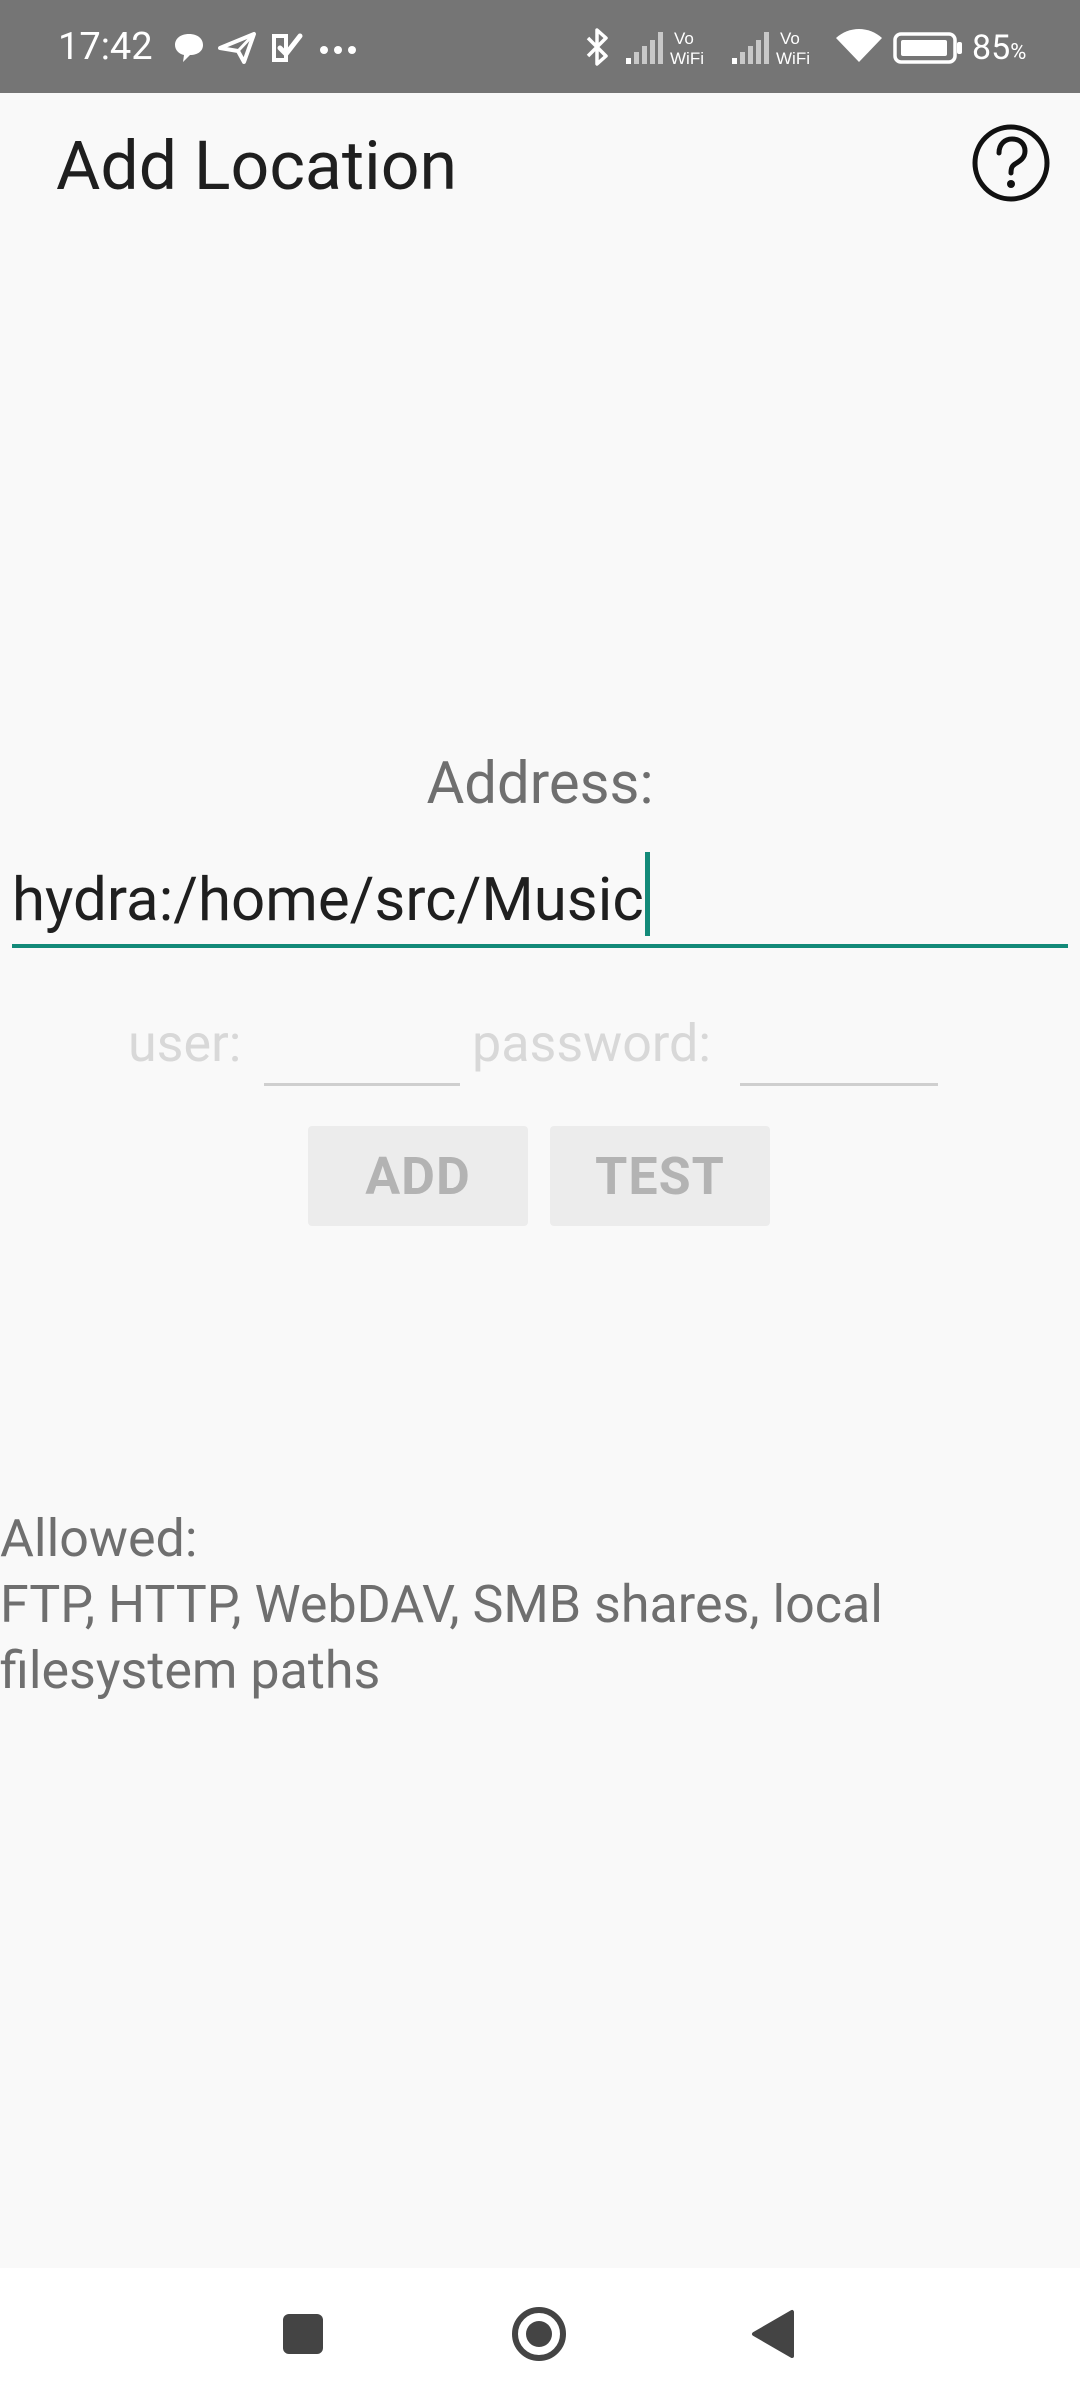 This screenshot has height=2400, width=1080. What do you see at coordinates (105, 47) in the screenshot?
I see `status-time: 17:42` at bounding box center [105, 47].